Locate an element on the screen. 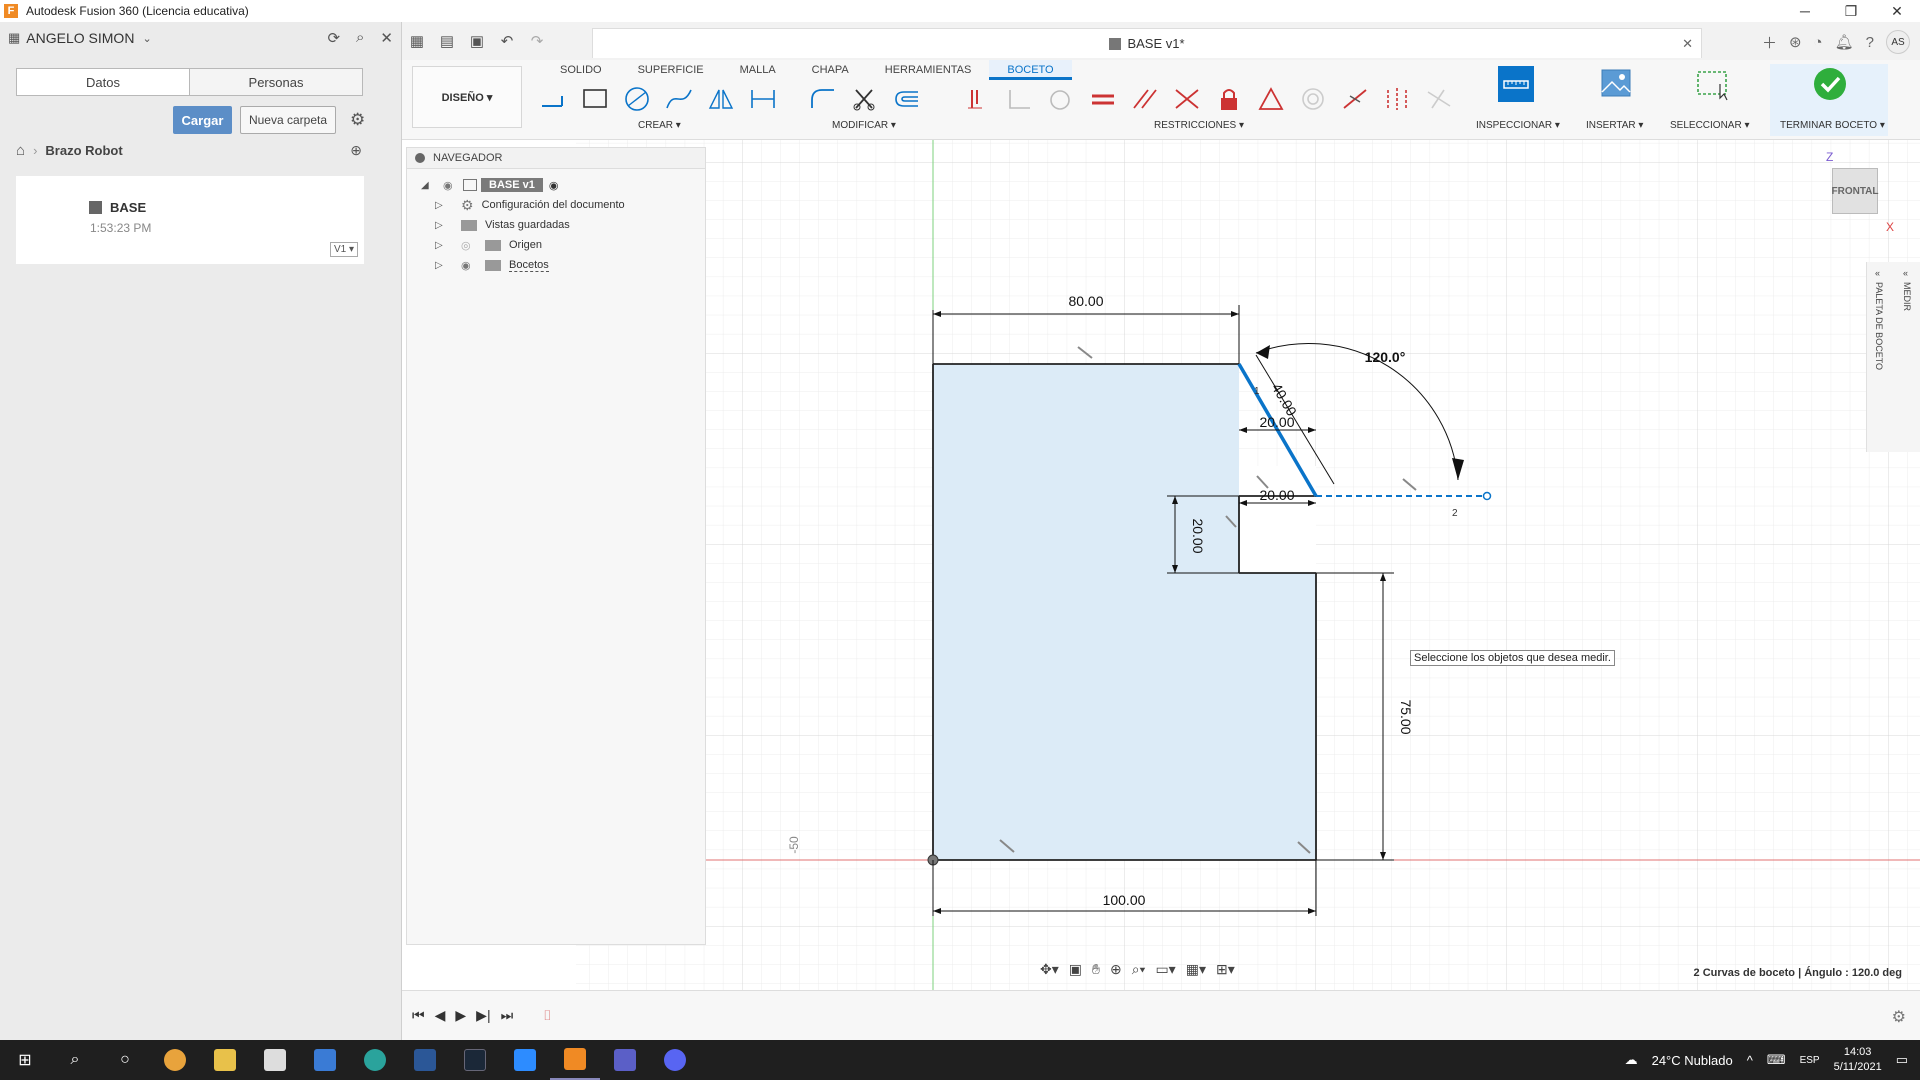 The width and height of the screenshot is (1920, 1080). group-insertar: INSERTAR ▾ is located at coordinates (1614, 125).